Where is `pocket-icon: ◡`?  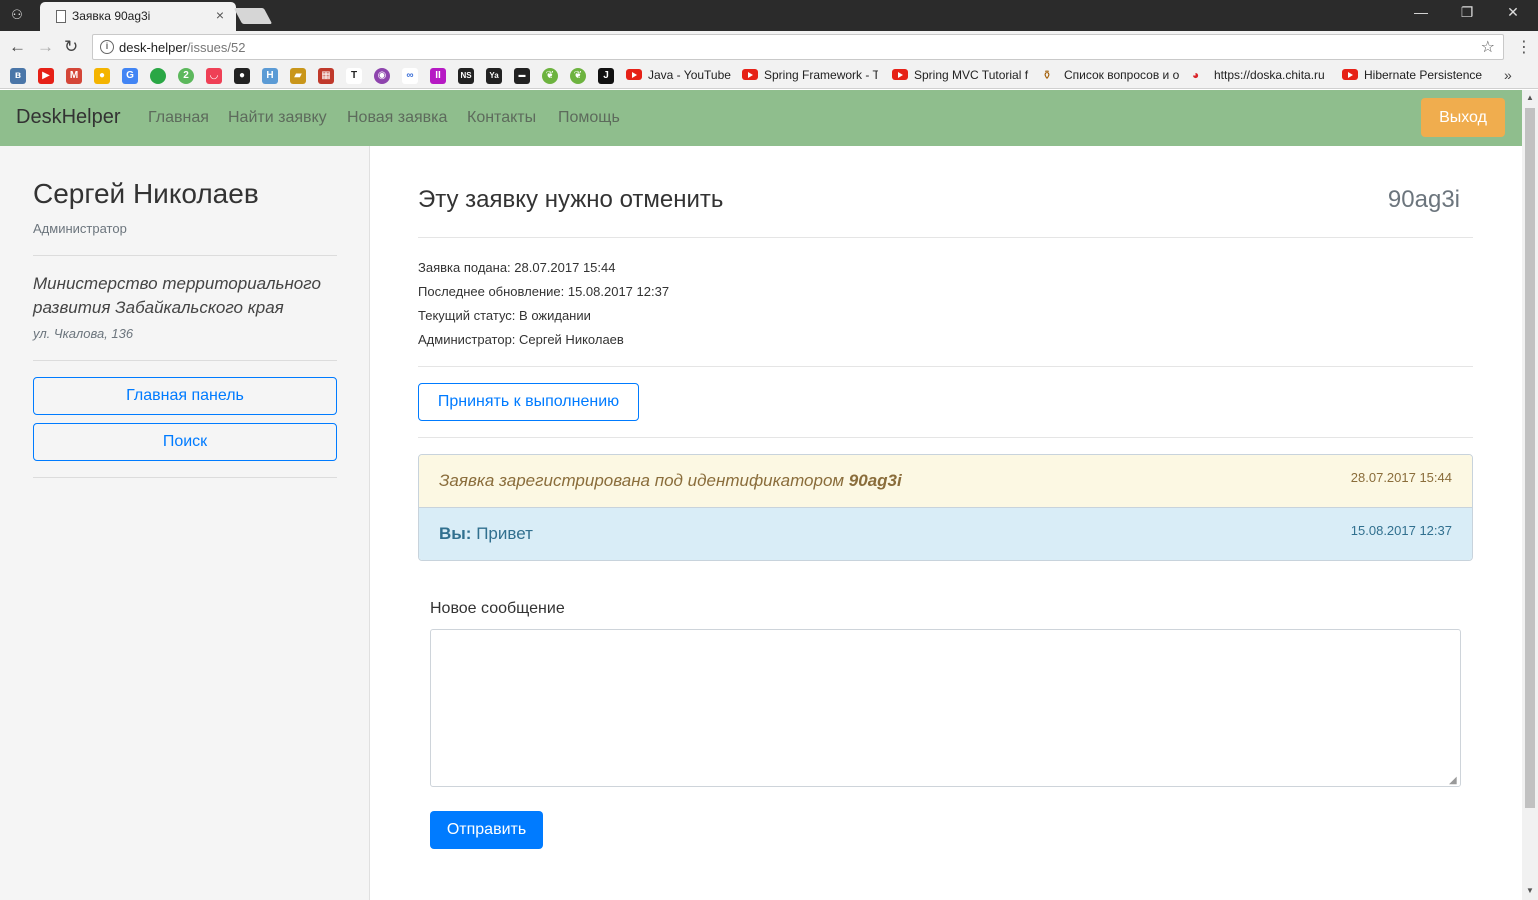 pocket-icon: ◡ is located at coordinates (214, 76).